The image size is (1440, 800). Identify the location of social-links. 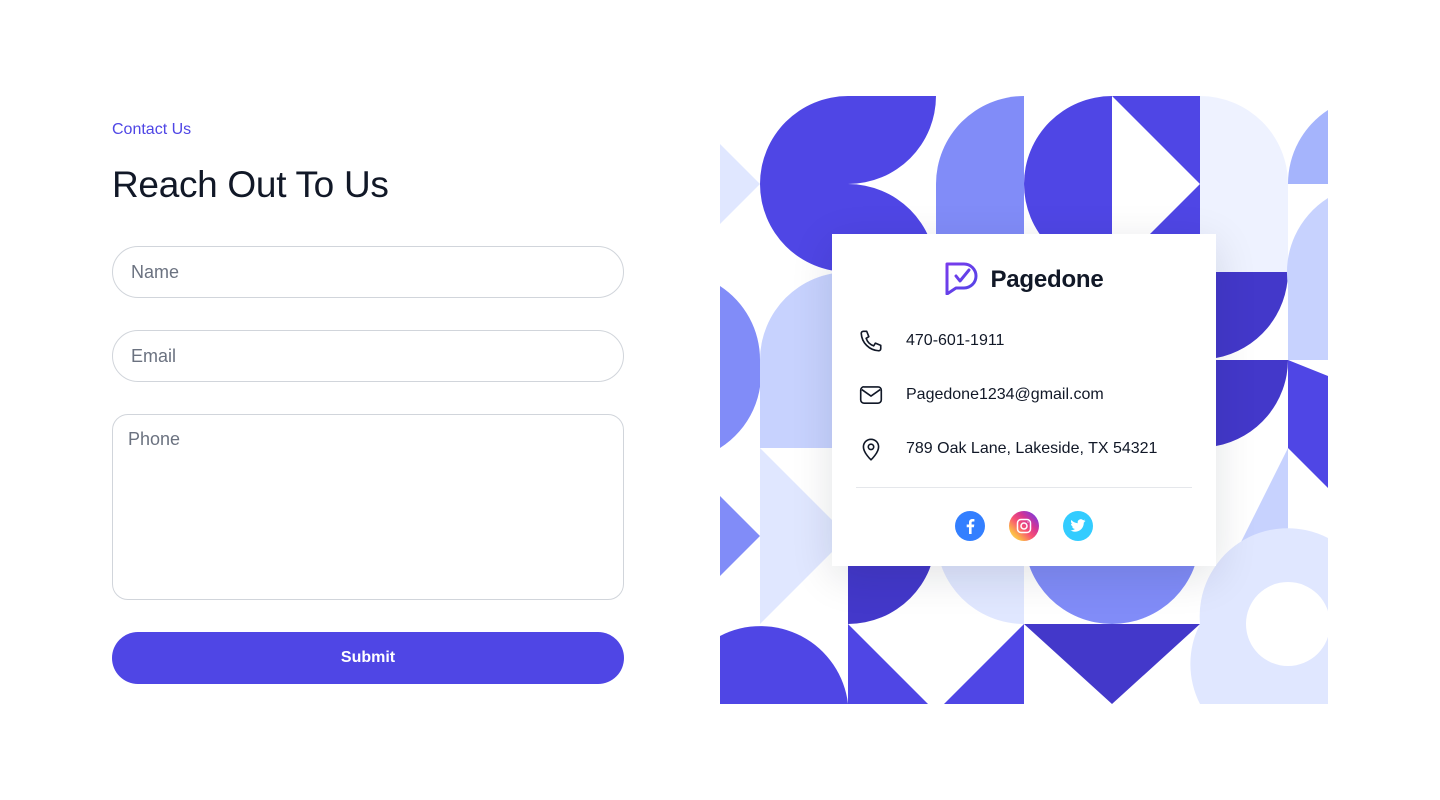
(1024, 527).